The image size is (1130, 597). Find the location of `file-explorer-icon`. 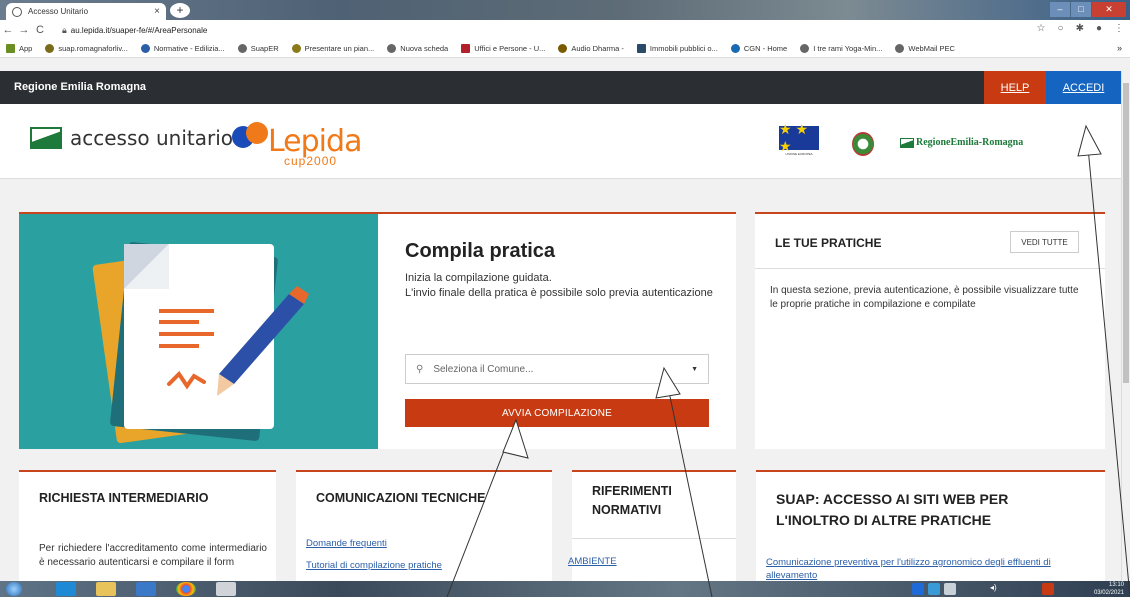

file-explorer-icon is located at coordinates (106, 589).